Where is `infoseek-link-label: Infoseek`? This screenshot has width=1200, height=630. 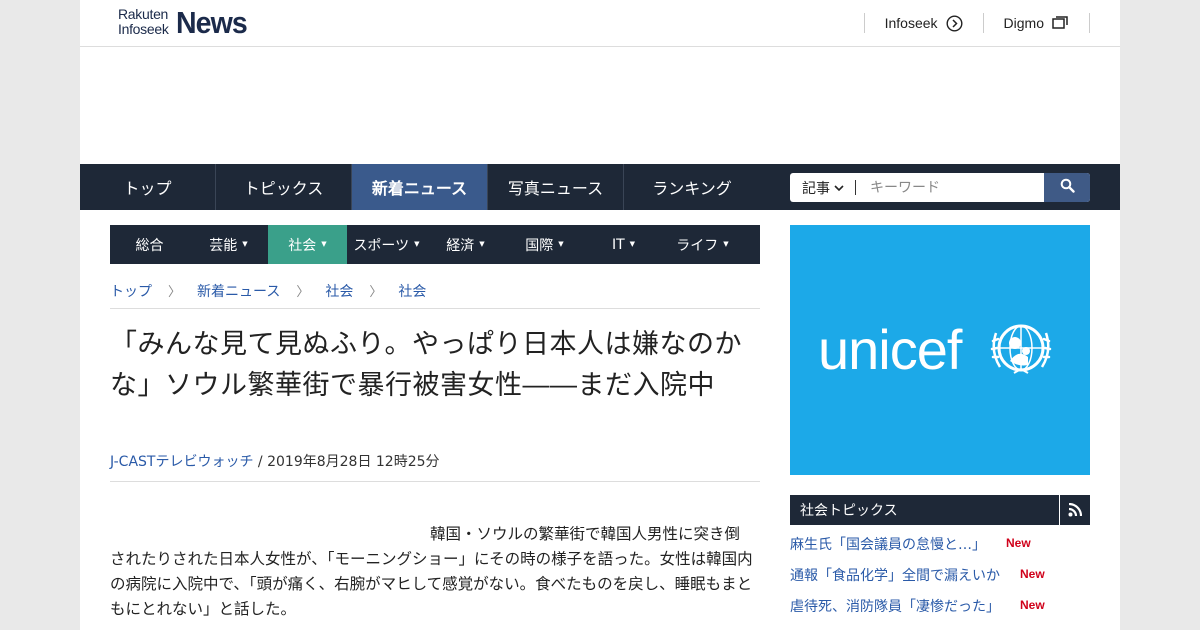 infoseek-link-label: Infoseek is located at coordinates (911, 23).